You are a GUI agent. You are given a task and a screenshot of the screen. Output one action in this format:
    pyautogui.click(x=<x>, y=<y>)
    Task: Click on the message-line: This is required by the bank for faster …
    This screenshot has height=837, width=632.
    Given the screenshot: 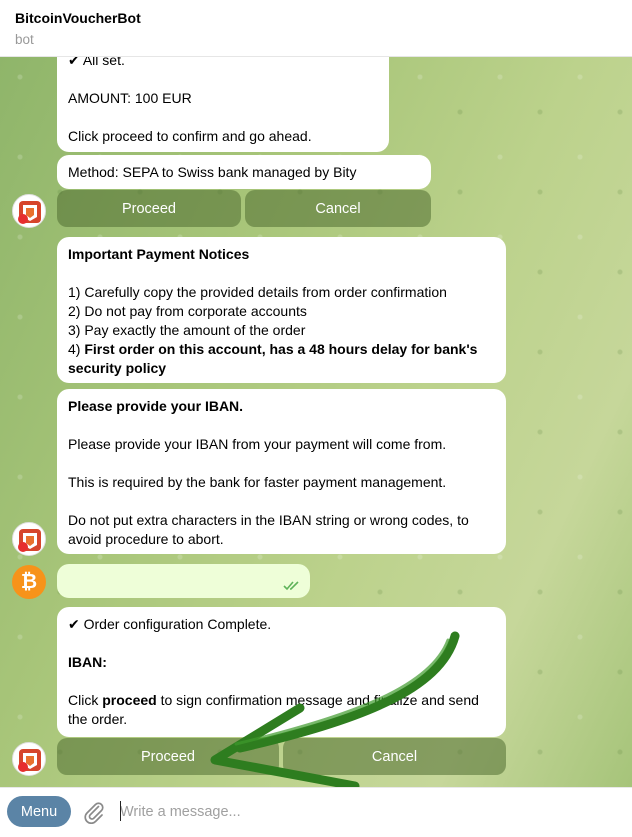 What is the action you would take?
    pyautogui.click(x=257, y=482)
    